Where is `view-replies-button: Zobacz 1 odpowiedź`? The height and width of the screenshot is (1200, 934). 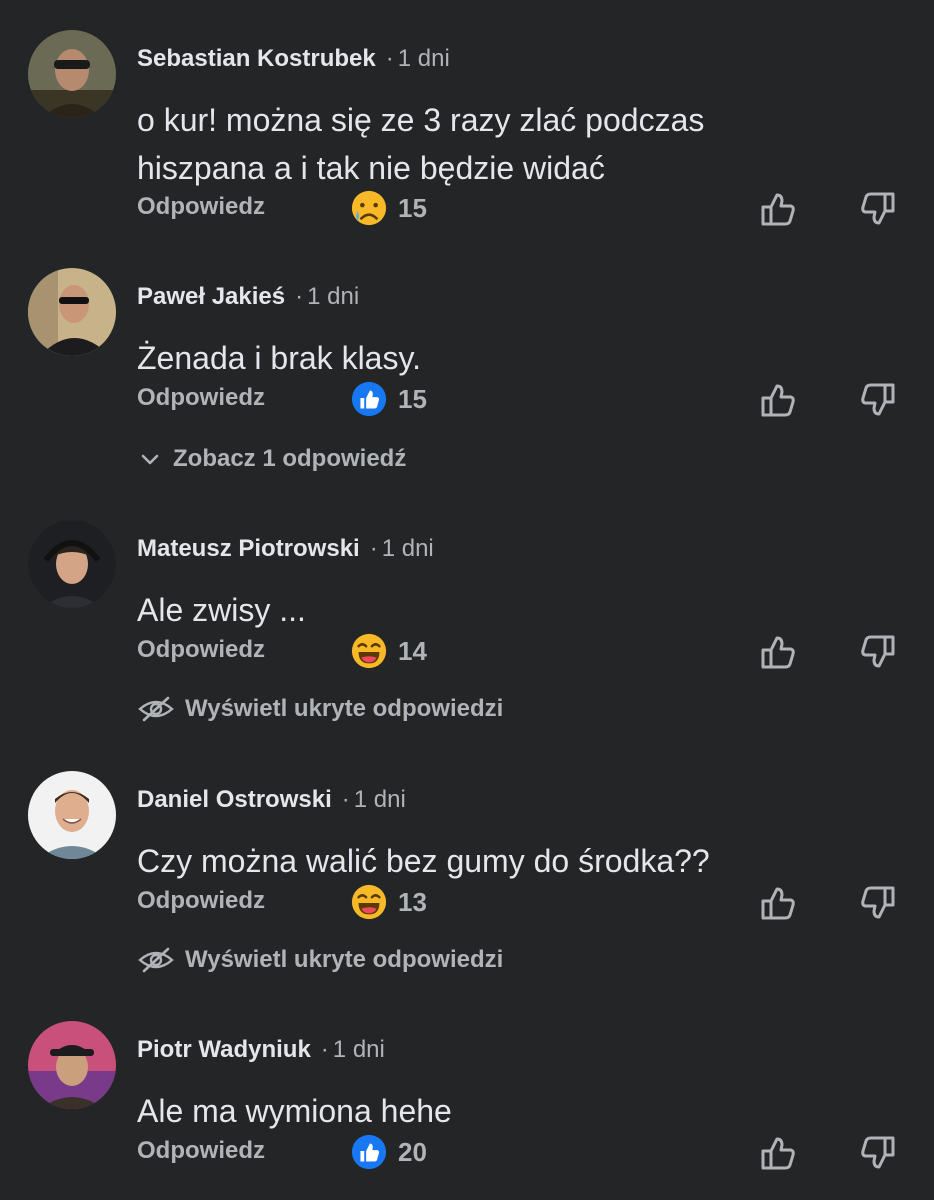 view-replies-button: Zobacz 1 odpowiedź is located at coordinates (271, 459).